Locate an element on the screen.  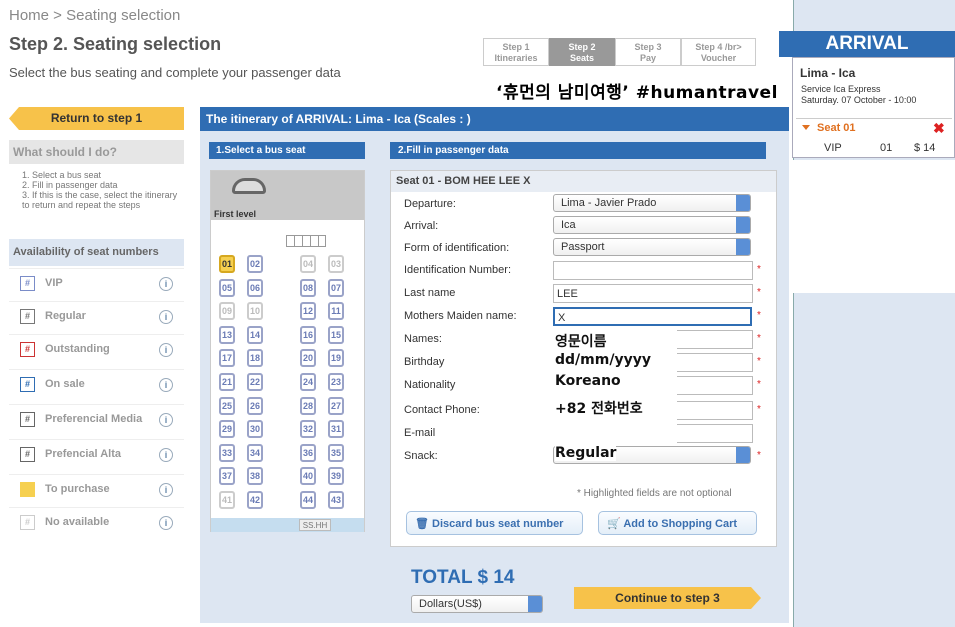
seat-04: 04 is located at coordinates (308, 264).